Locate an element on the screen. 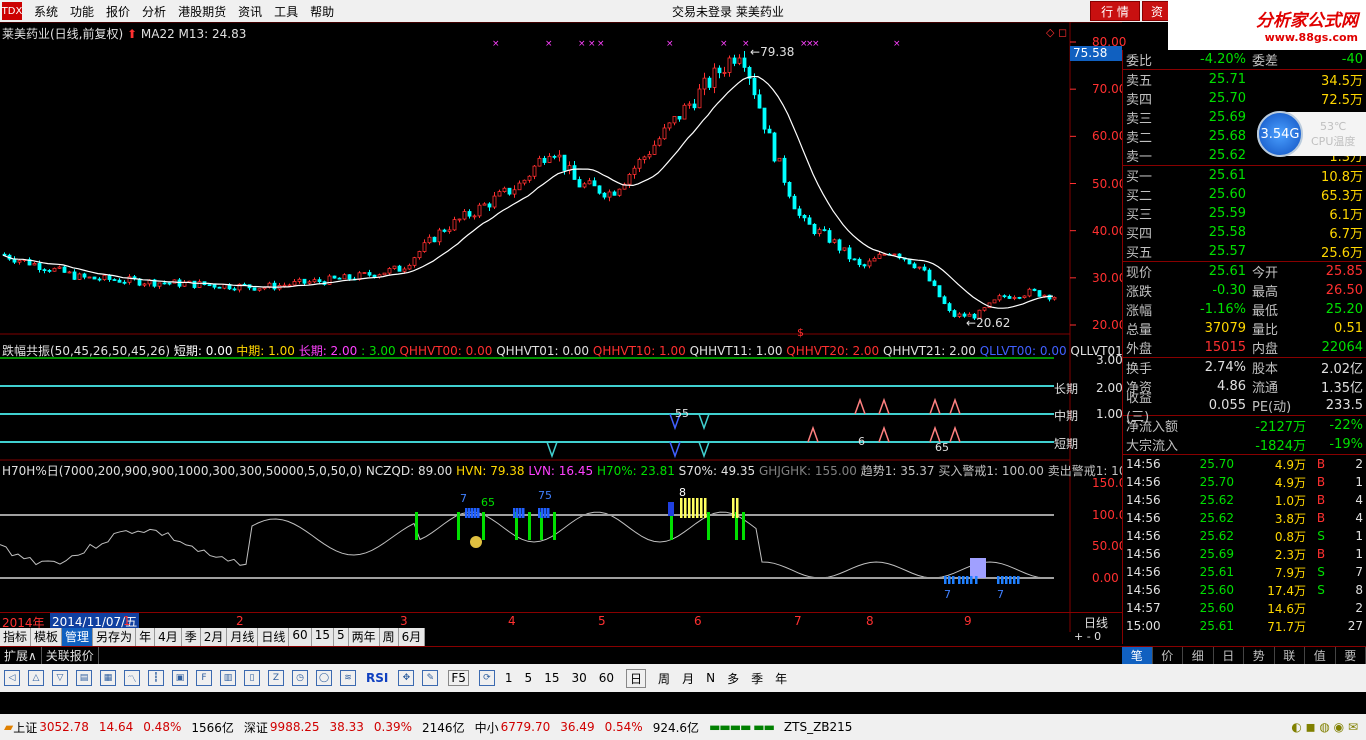  zoom-controls: + - 0 is located at coordinates (1087, 636).